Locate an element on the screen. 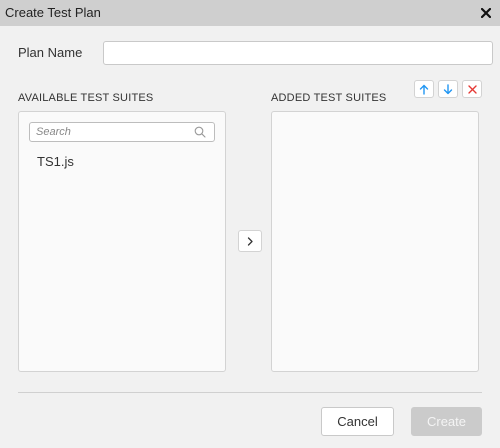 Image resolution: width=500 pixels, height=448 pixels. footer-divider is located at coordinates (250, 392).